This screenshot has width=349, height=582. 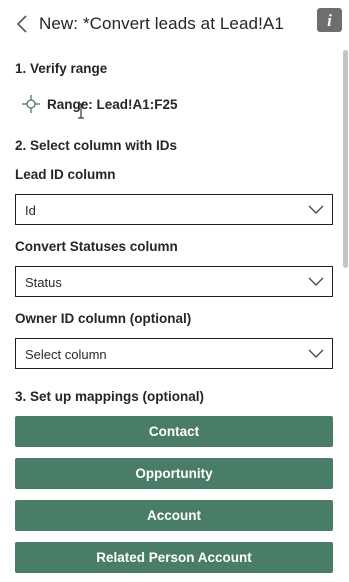 I want to click on info-icon: i, so click(x=329, y=20).